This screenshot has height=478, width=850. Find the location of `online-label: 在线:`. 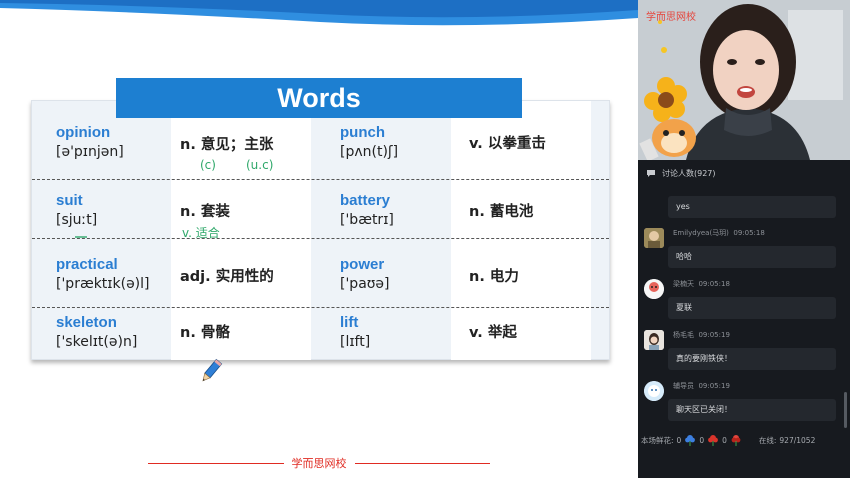

online-label: 在线: is located at coordinates (767, 440).